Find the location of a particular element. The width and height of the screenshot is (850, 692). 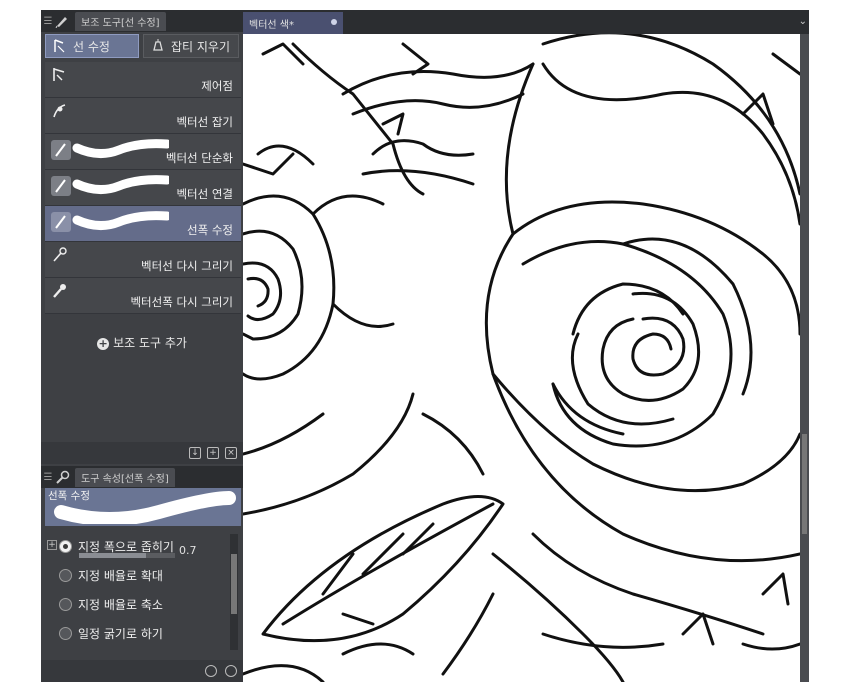

subtool-vector-grab: 벡터선 잡기 is located at coordinates (143, 116).